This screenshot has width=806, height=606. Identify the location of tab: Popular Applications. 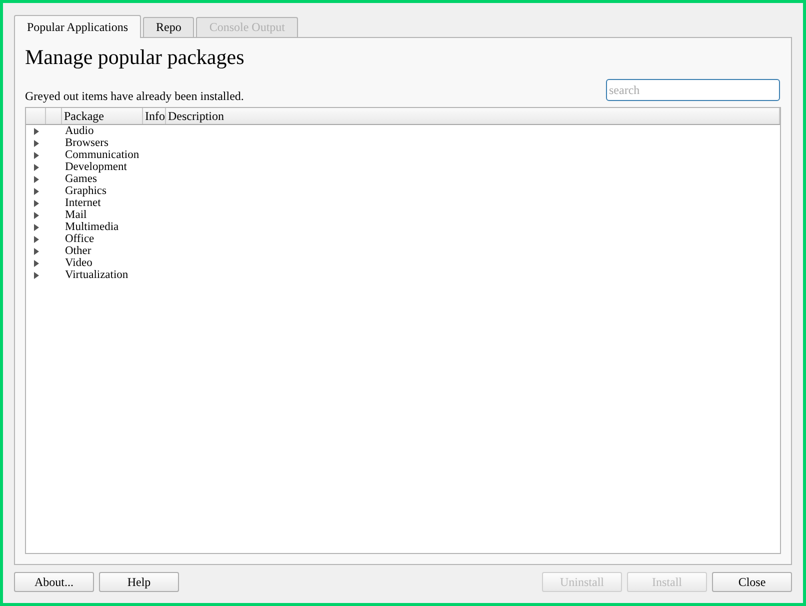
(77, 26).